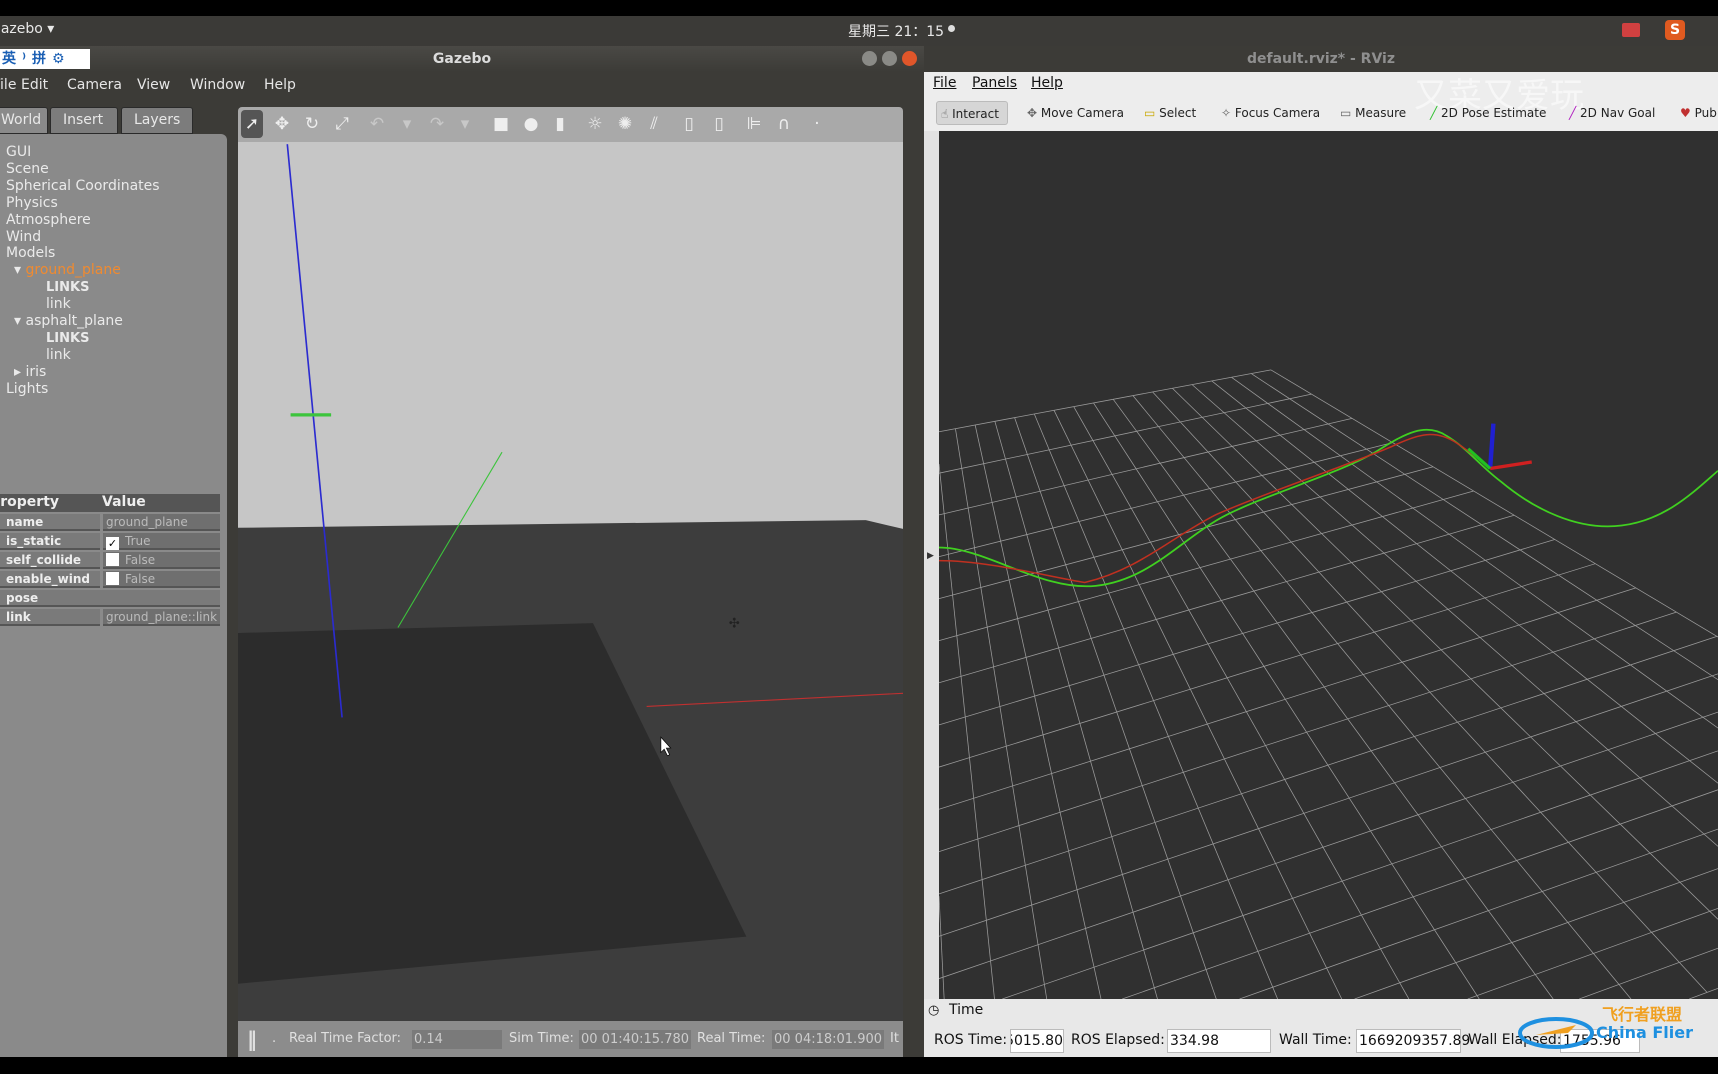 The width and height of the screenshot is (1718, 1074). Describe the element at coordinates (30, 372) in the screenshot. I see `tree-item: ▸ iris` at that location.